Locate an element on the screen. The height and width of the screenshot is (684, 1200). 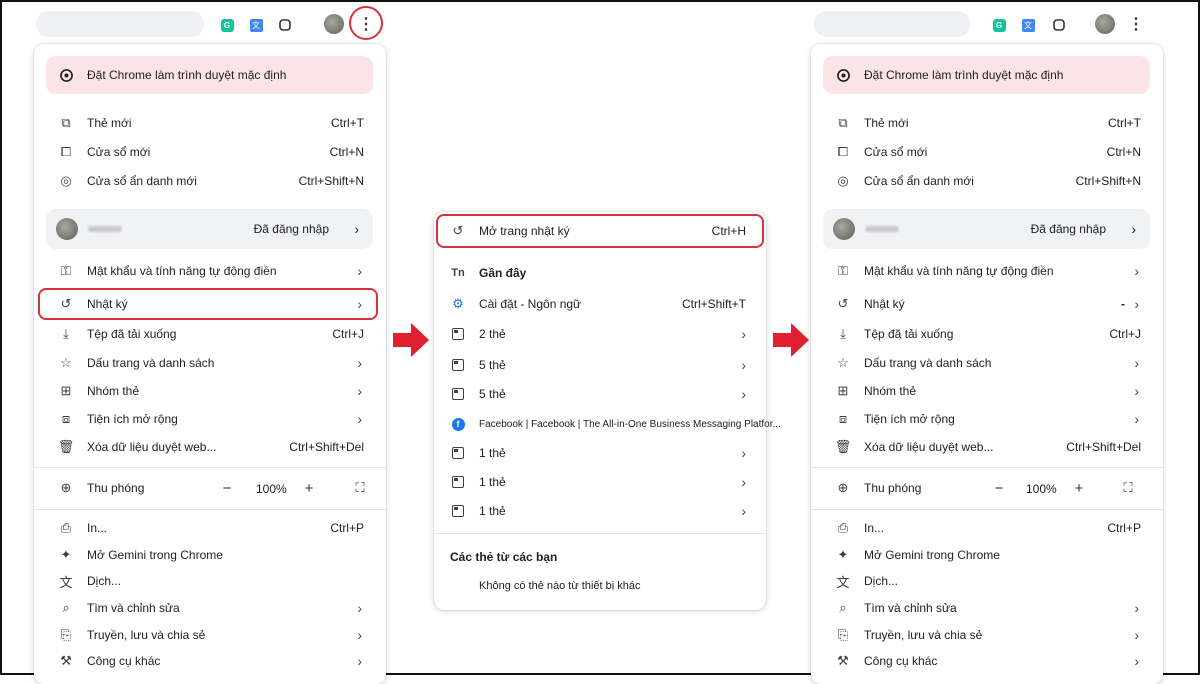
profile-avatar-right is located at coordinates (1105, 24).